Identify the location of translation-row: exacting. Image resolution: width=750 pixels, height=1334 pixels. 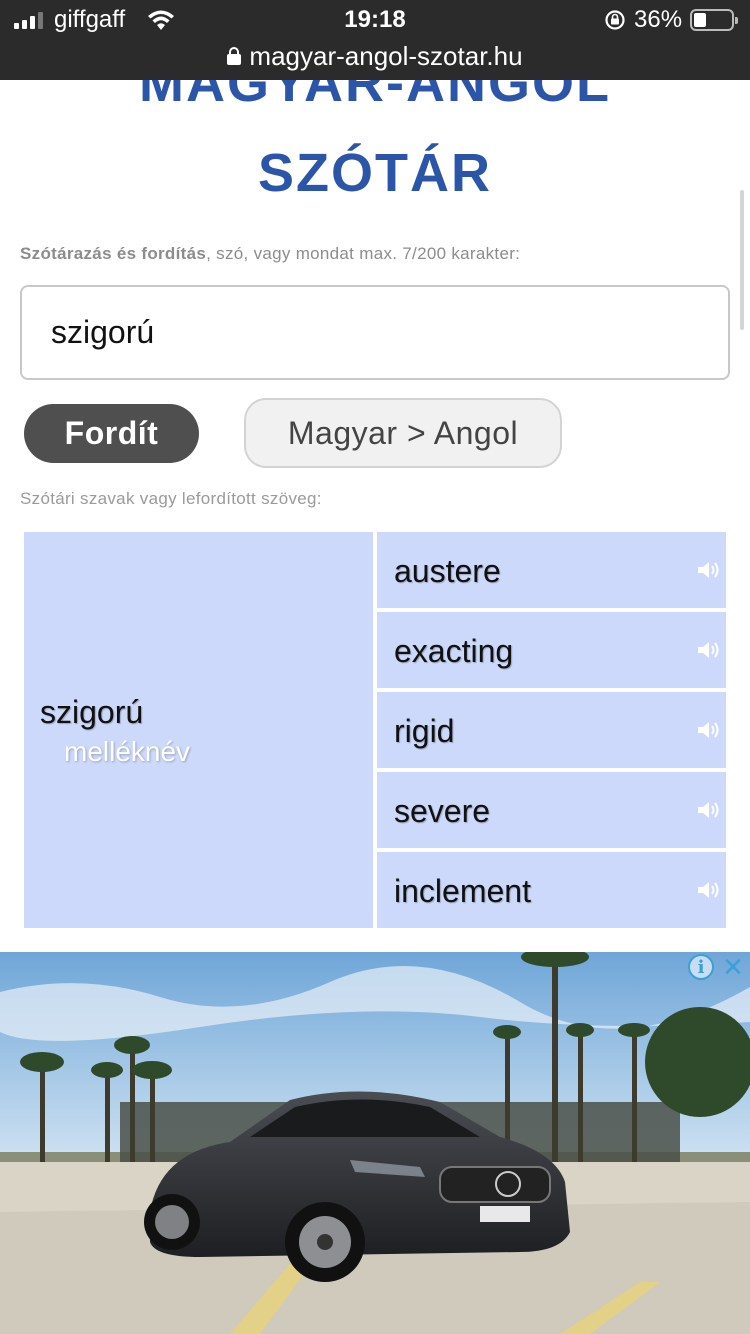
(551, 650).